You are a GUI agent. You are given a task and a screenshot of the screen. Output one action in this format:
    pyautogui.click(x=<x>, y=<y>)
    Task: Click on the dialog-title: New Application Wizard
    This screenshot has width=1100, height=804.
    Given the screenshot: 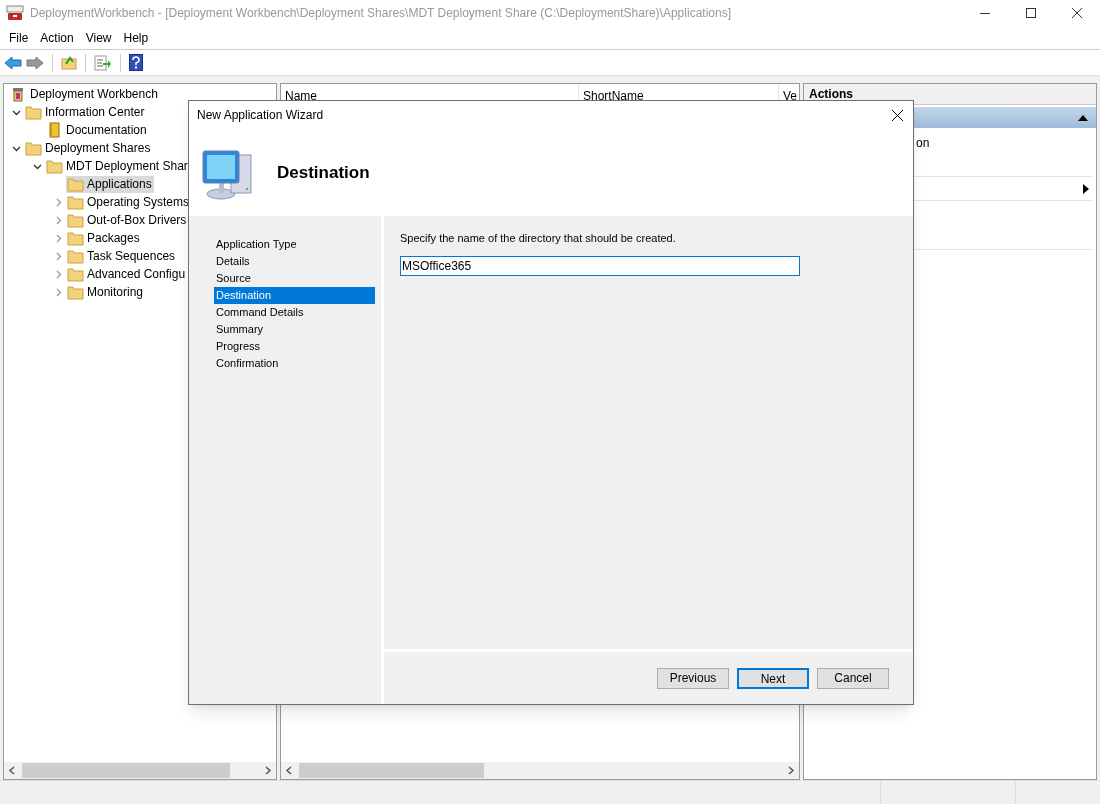 What is the action you would take?
    pyautogui.click(x=260, y=115)
    